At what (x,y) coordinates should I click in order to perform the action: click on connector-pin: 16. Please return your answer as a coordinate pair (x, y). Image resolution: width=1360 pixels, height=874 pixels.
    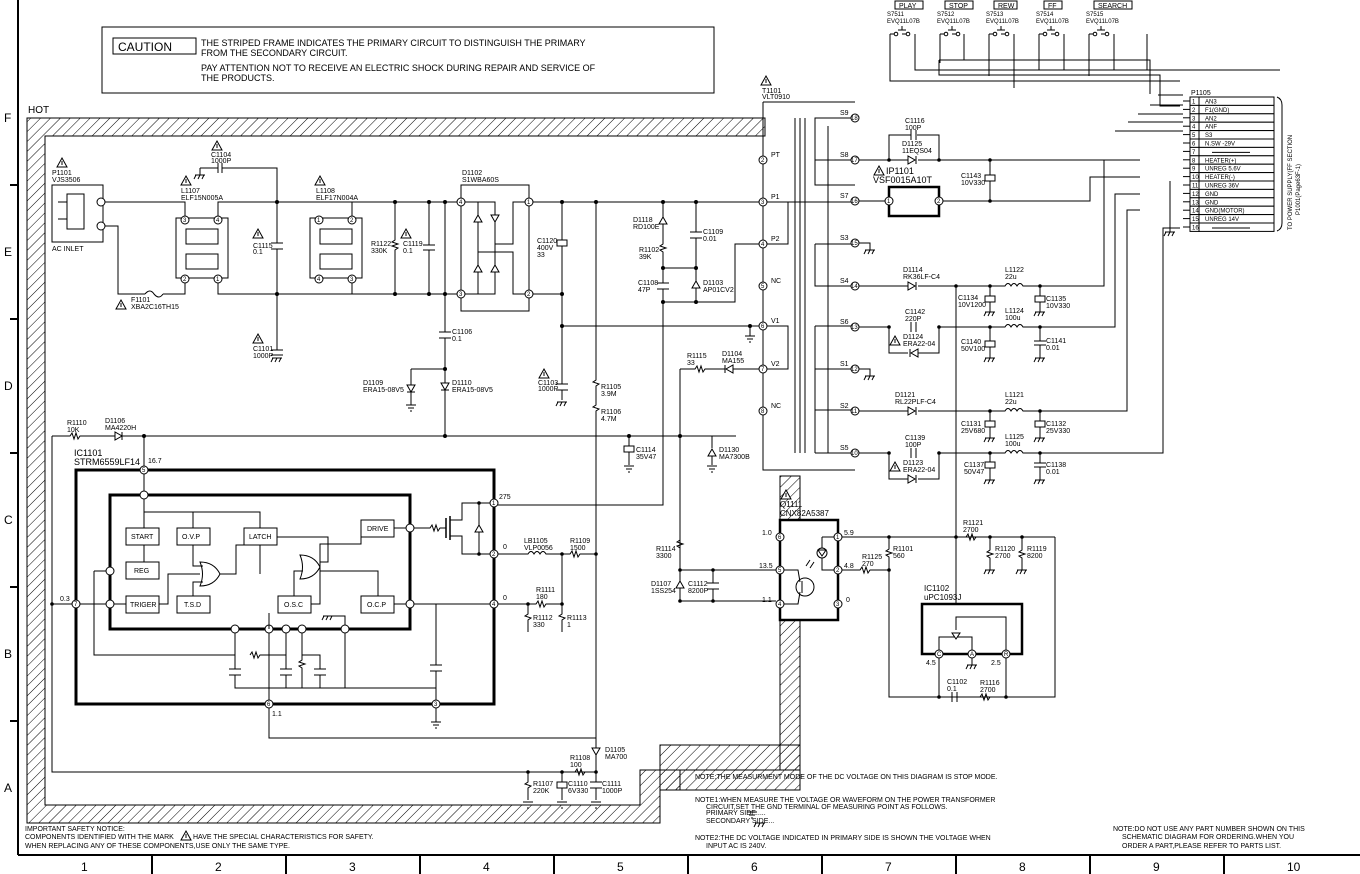
    Looking at the image, I should click on (1229, 227).